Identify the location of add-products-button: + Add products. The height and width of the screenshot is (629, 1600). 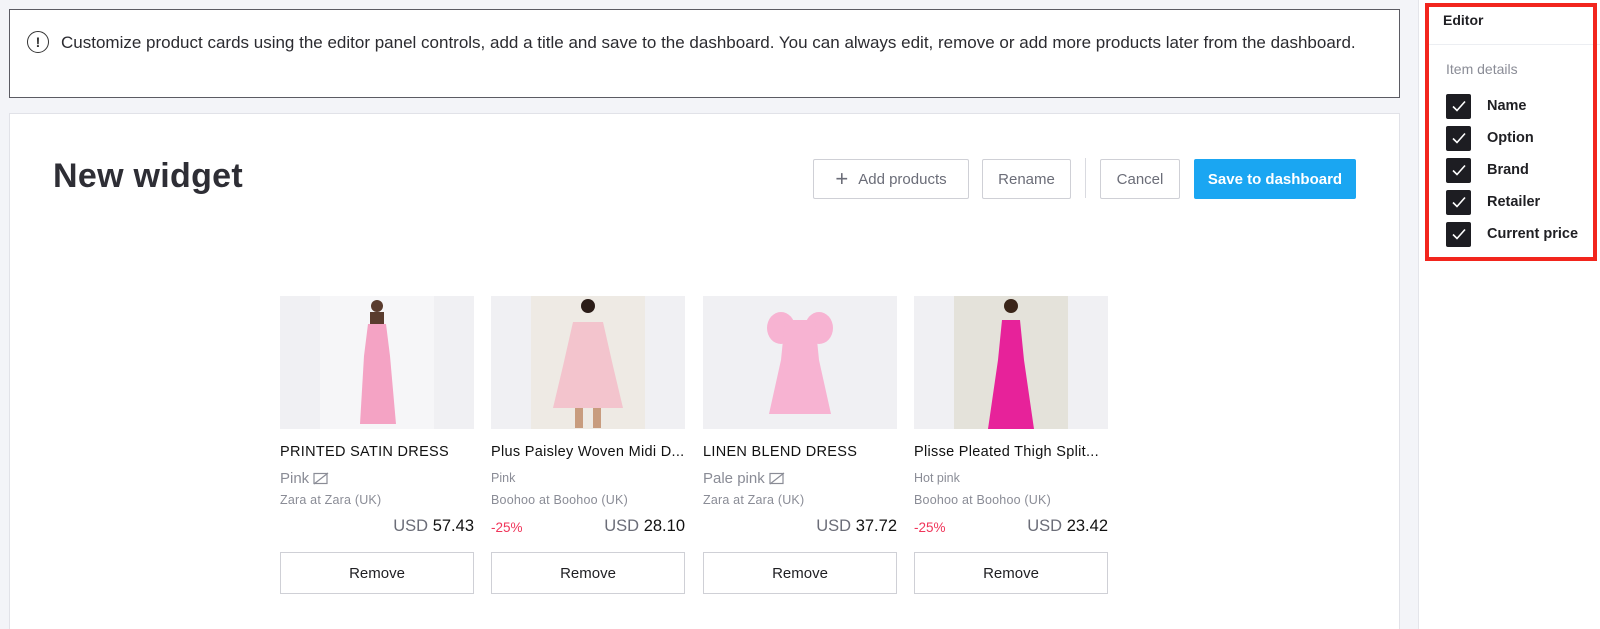
(891, 179).